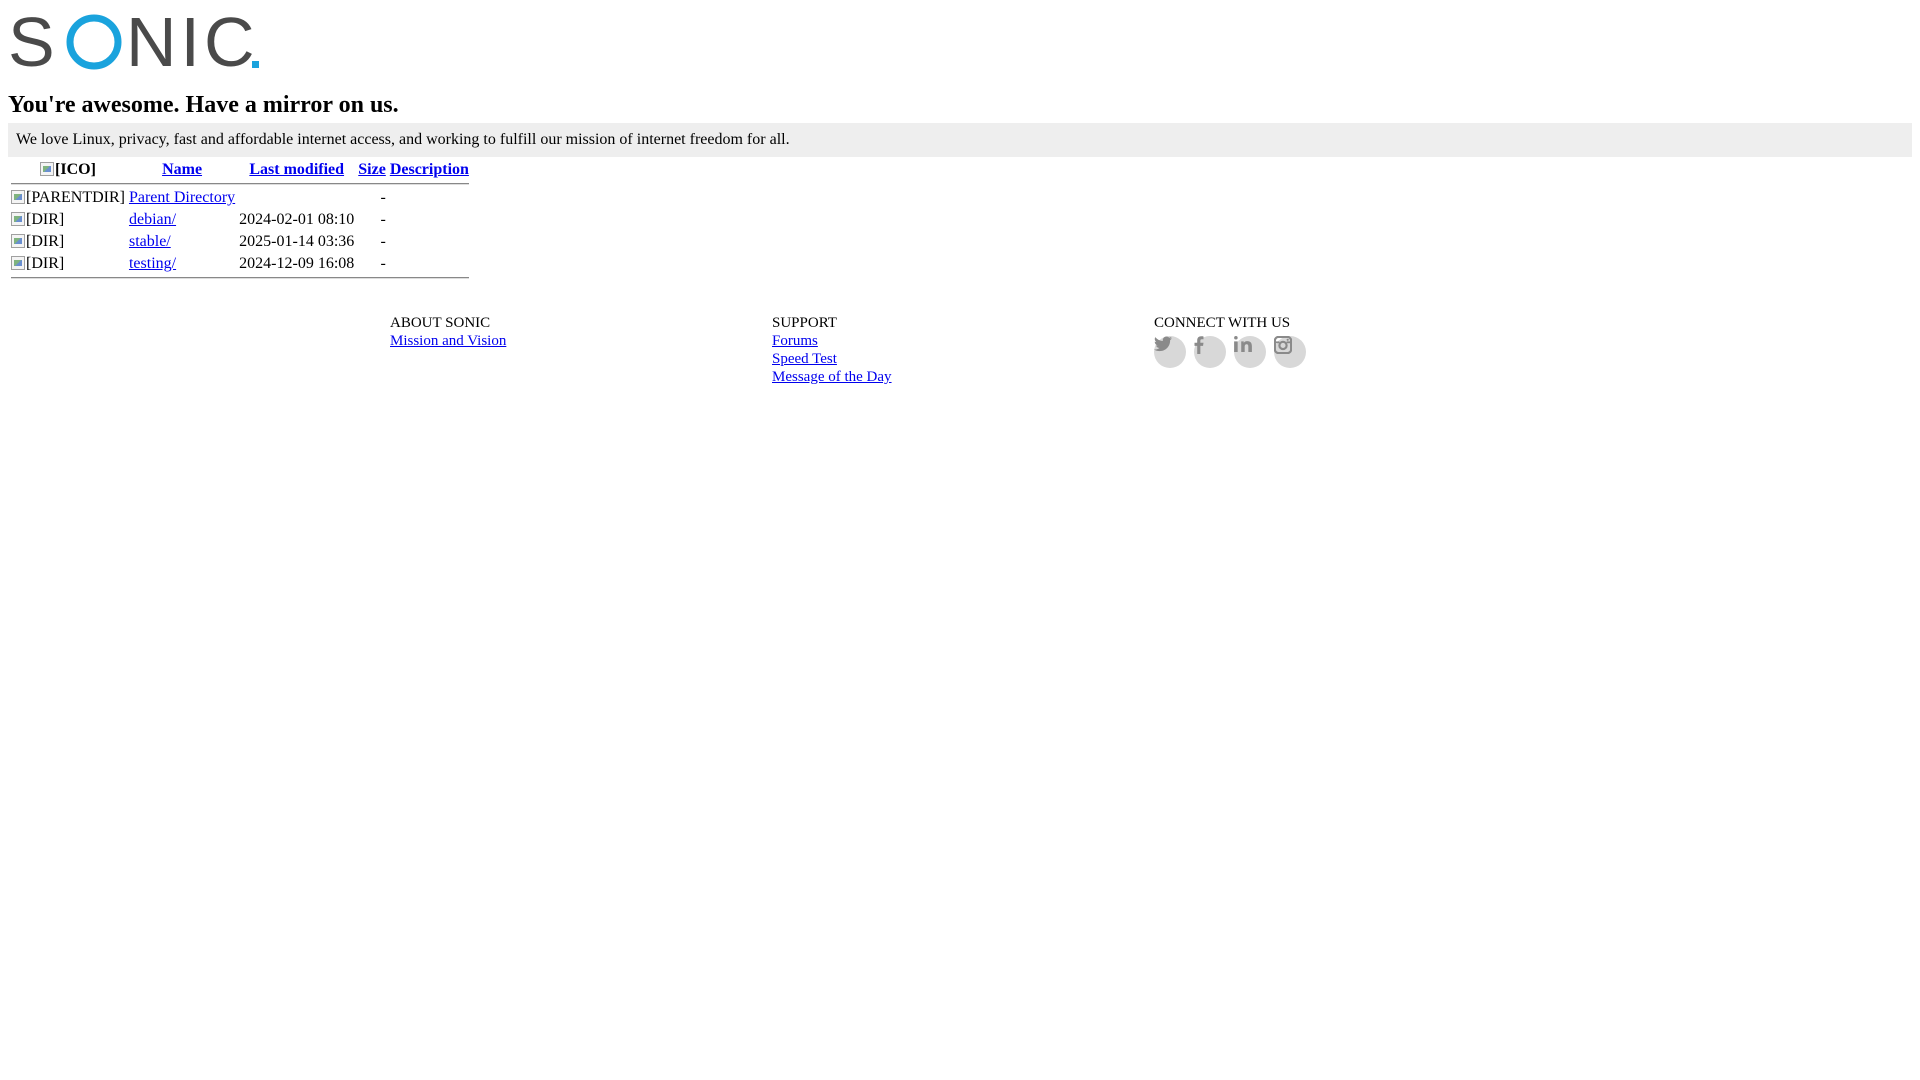 The height and width of the screenshot is (1080, 1920). Describe the element at coordinates (440, 323) in the screenshot. I see `footer-about-heading: ABOUT SONIC` at that location.